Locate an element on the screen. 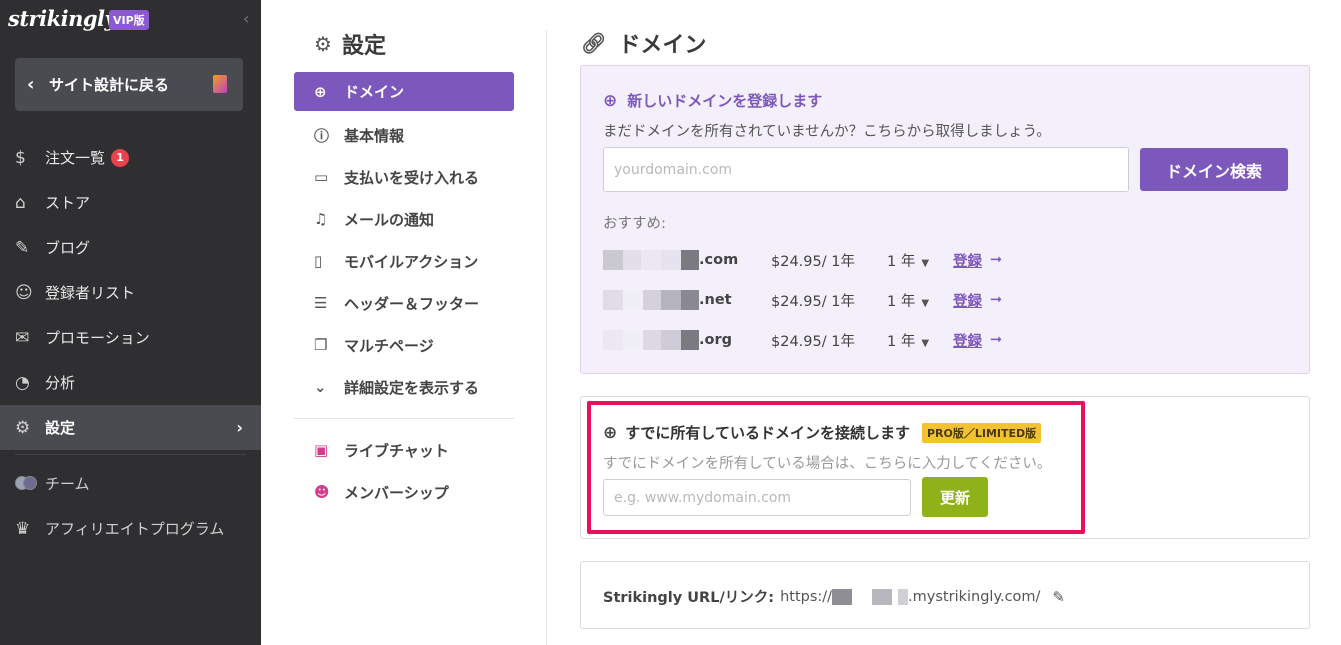 The width and height of the screenshot is (1341, 645). sidebar-item-label: チーム is located at coordinates (67, 484).